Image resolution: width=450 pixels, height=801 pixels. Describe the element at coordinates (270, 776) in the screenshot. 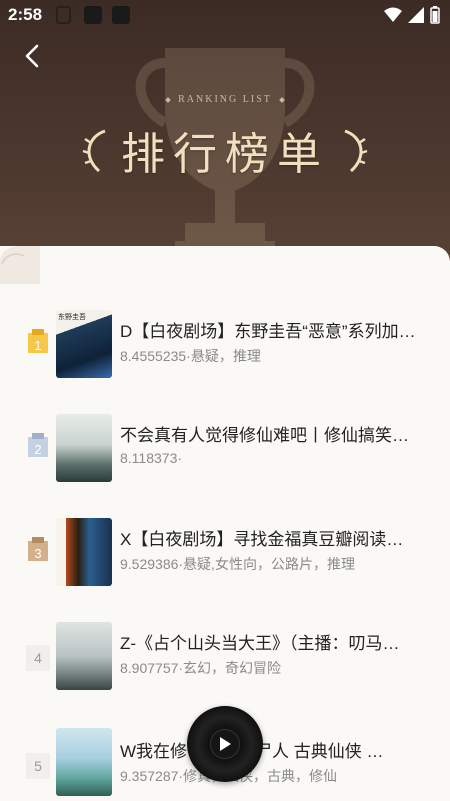

I see `book-meta: 9.357287·修真，仙侠，古典，修仙` at that location.